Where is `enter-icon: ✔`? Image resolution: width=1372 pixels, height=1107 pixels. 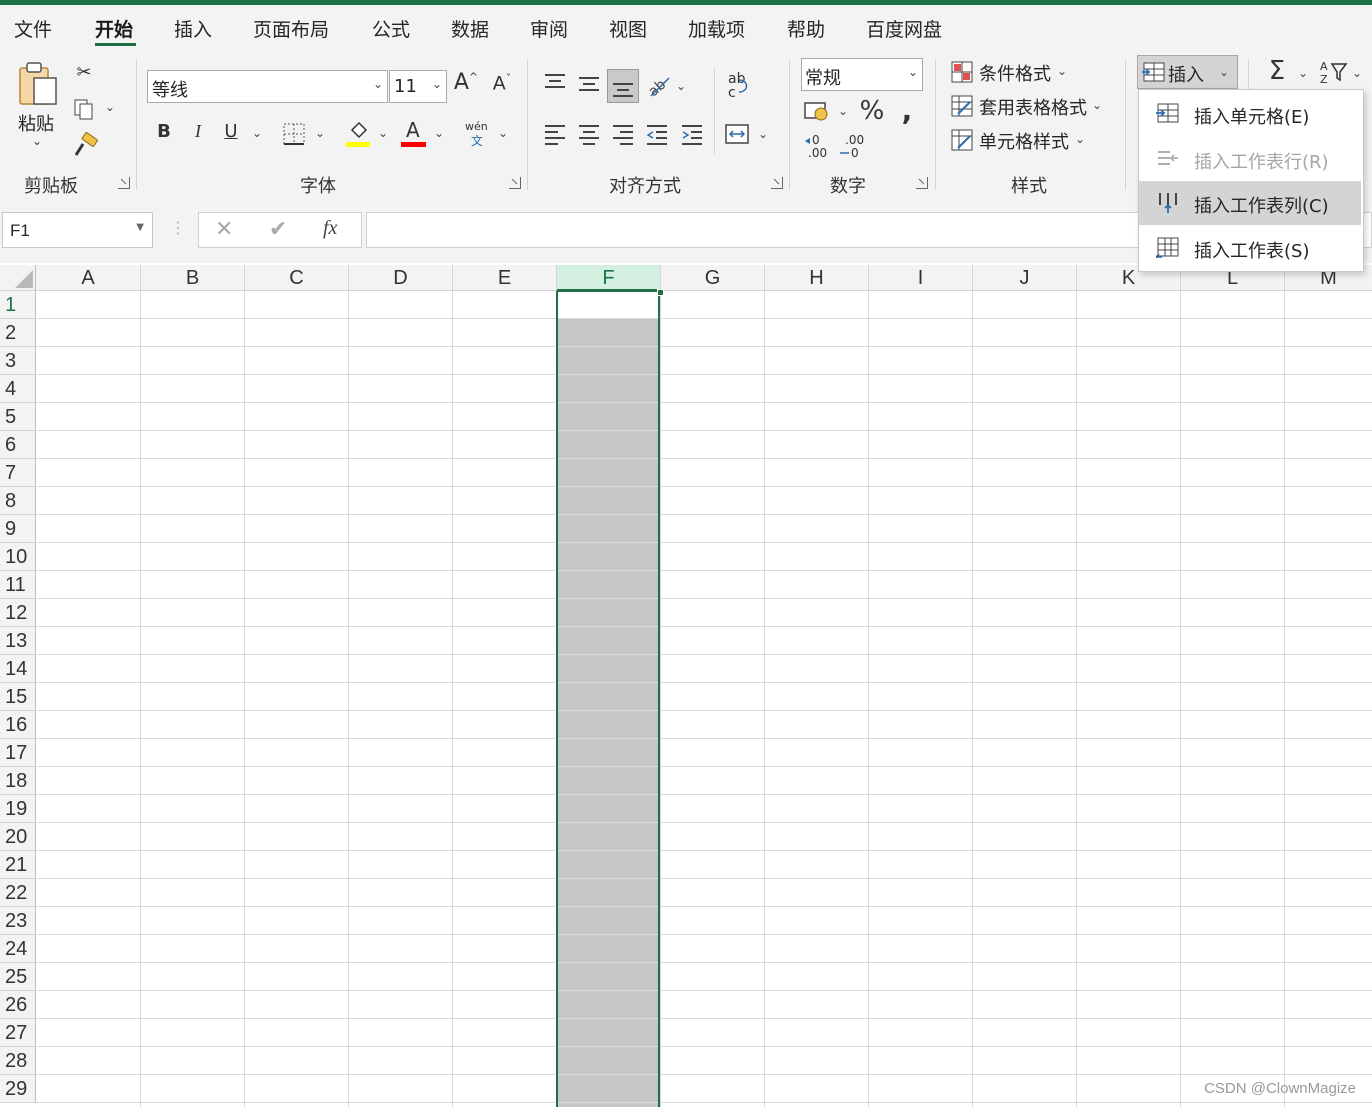 enter-icon: ✔ is located at coordinates (278, 229).